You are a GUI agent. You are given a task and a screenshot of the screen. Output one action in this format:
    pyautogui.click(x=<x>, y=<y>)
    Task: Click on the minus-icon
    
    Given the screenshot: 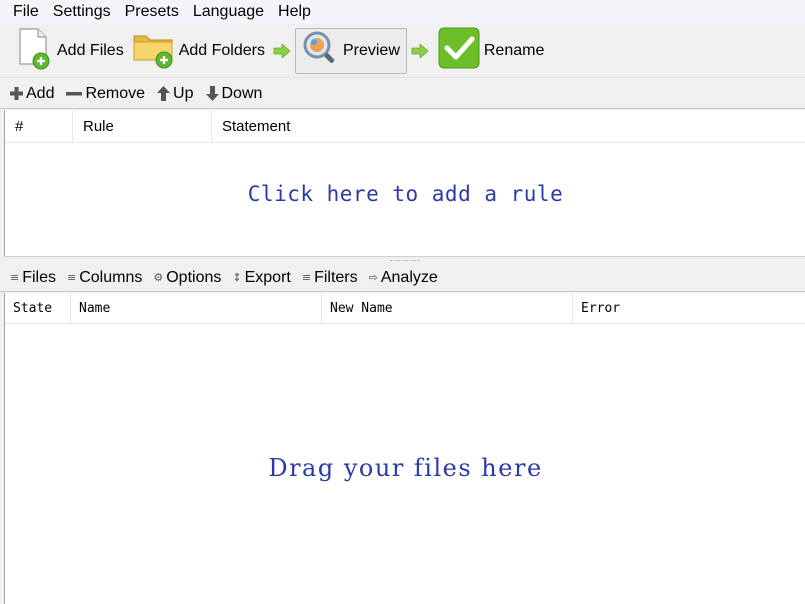 What is the action you would take?
    pyautogui.click(x=74, y=94)
    